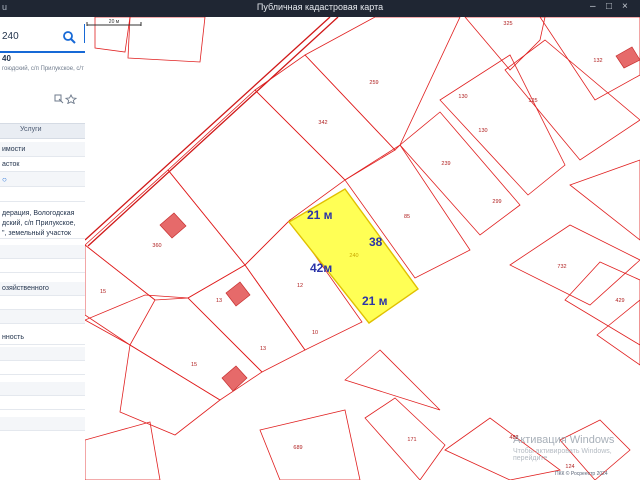  I want to click on close-icon: ×, so click(625, 6).